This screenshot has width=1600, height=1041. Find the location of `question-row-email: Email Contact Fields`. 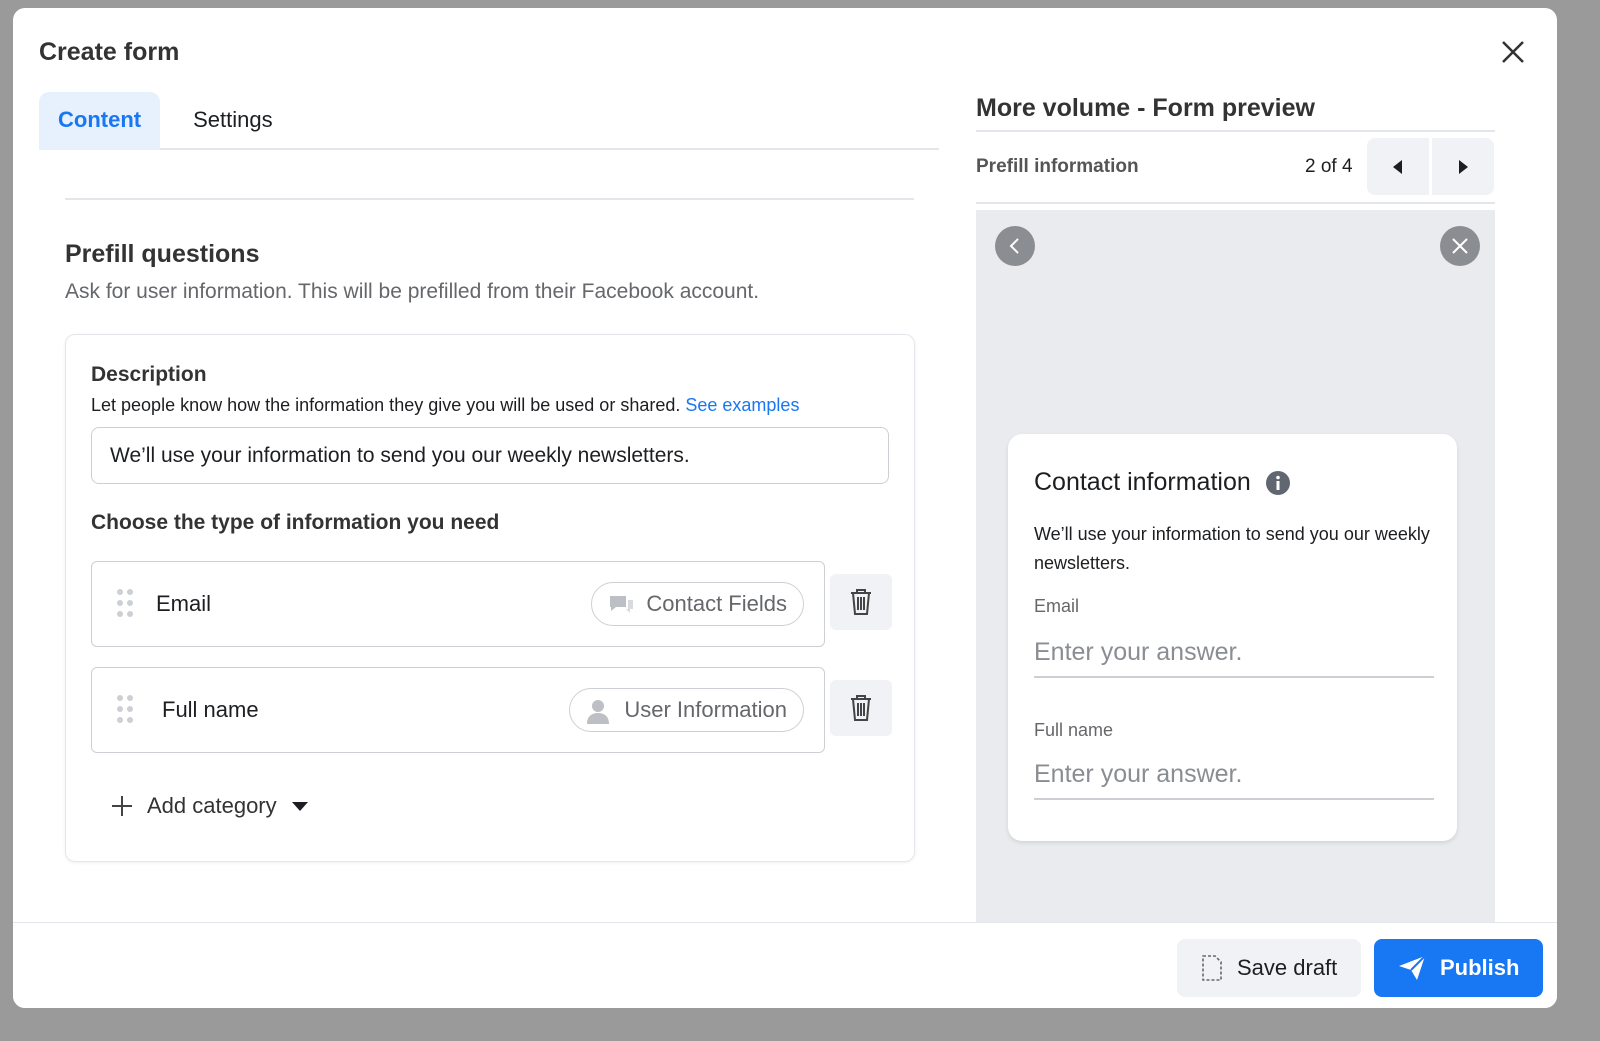

question-row-email: Email Contact Fields is located at coordinates (458, 604).